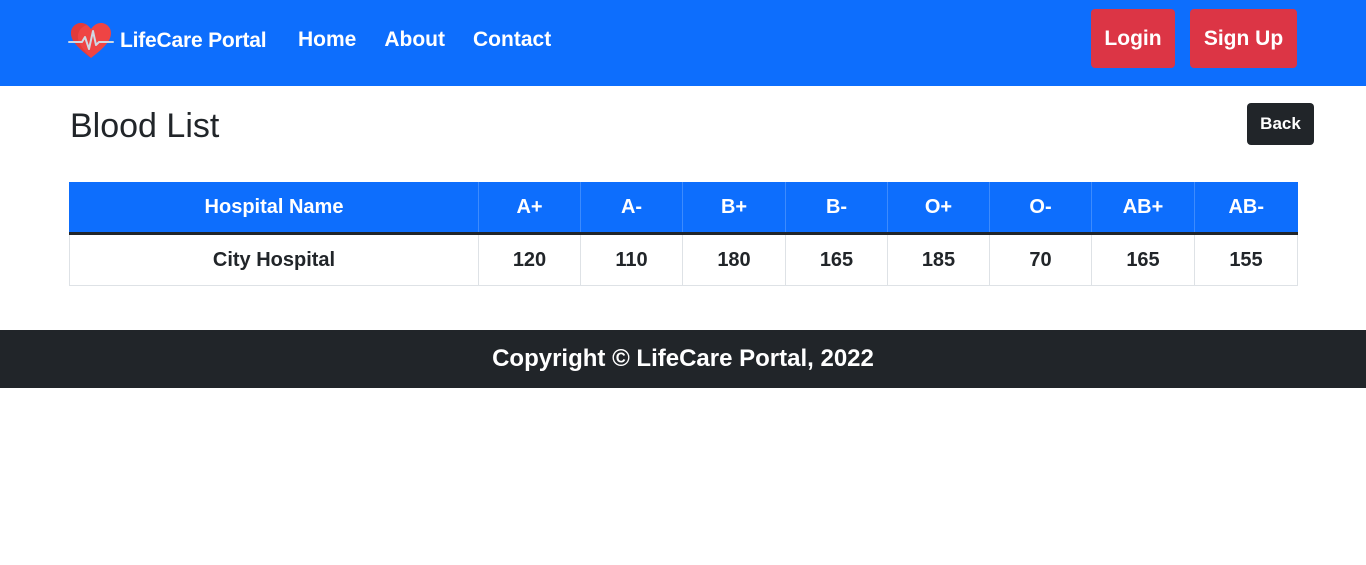 This screenshot has height=565, width=1366. Describe the element at coordinates (327, 40) in the screenshot. I see `nav-home-link: Home` at that location.